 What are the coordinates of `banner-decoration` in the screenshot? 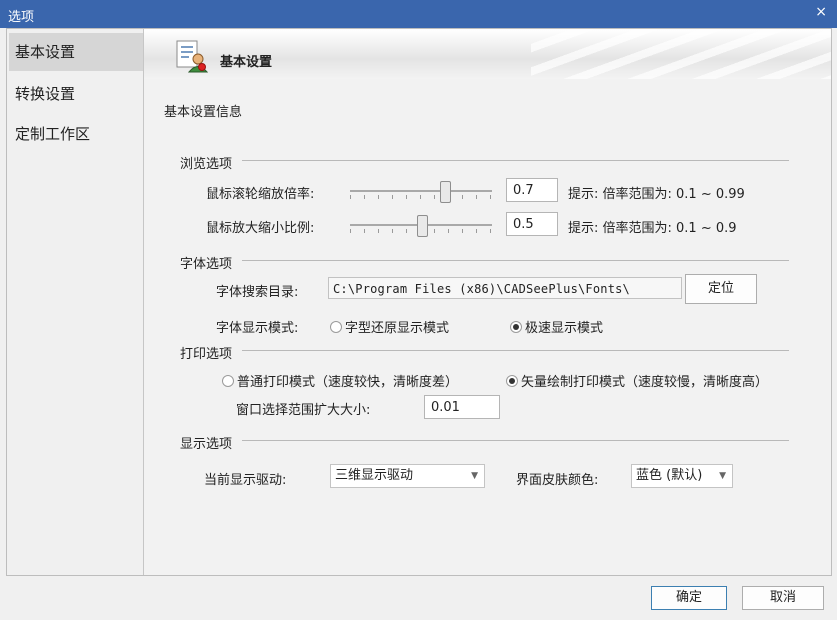 It's located at (681, 54).